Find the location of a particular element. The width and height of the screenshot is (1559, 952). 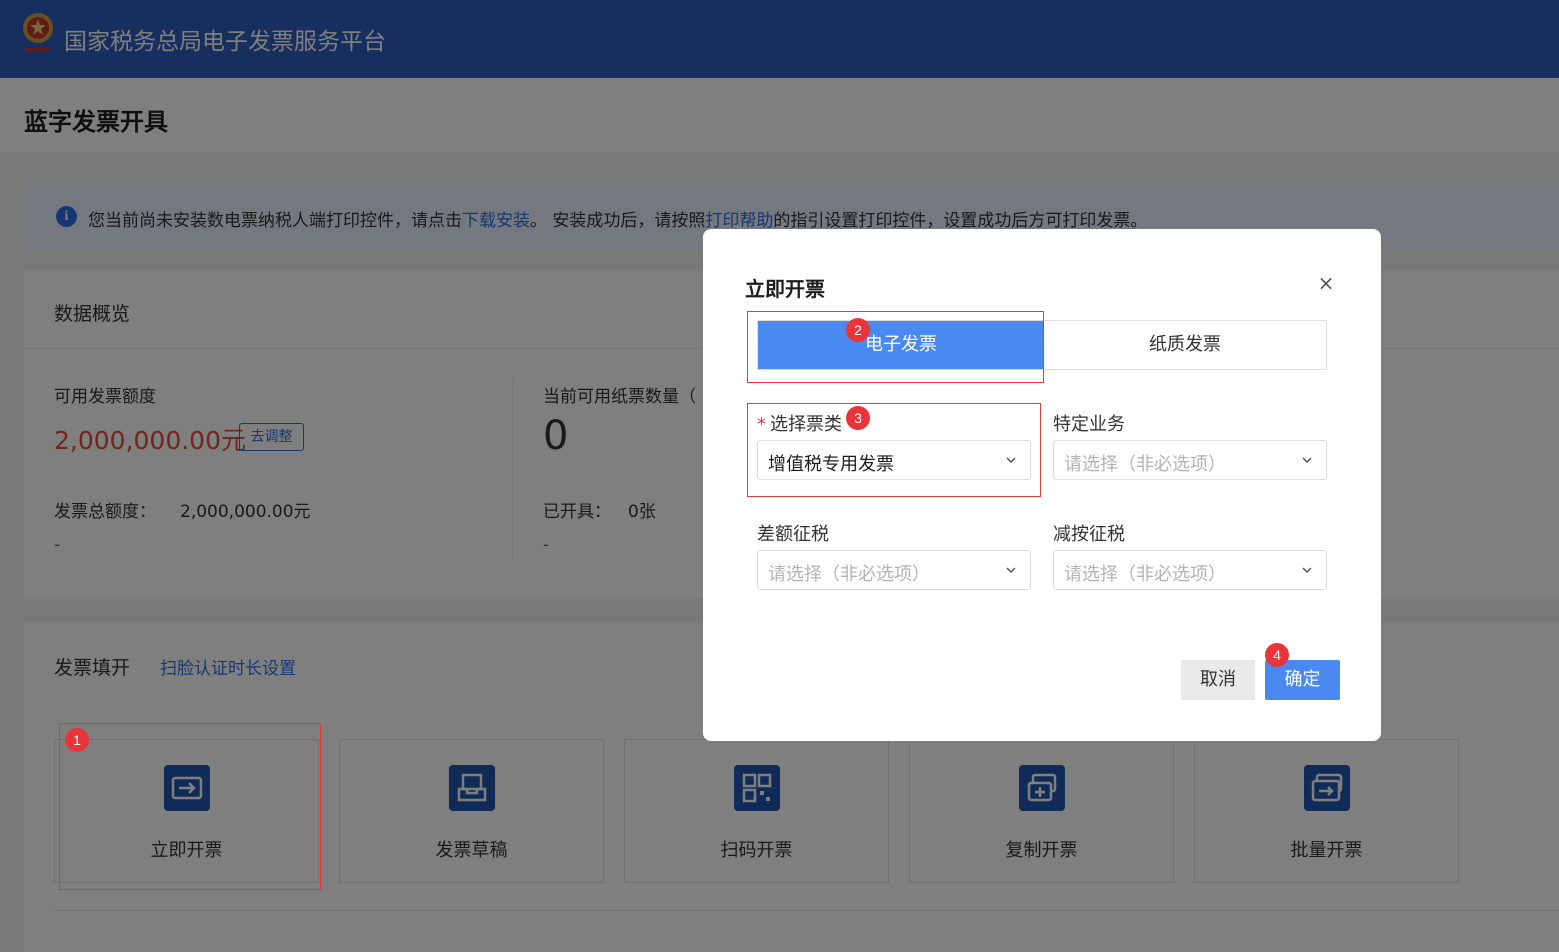

dialog-title: 立即开票 is located at coordinates (785, 289).